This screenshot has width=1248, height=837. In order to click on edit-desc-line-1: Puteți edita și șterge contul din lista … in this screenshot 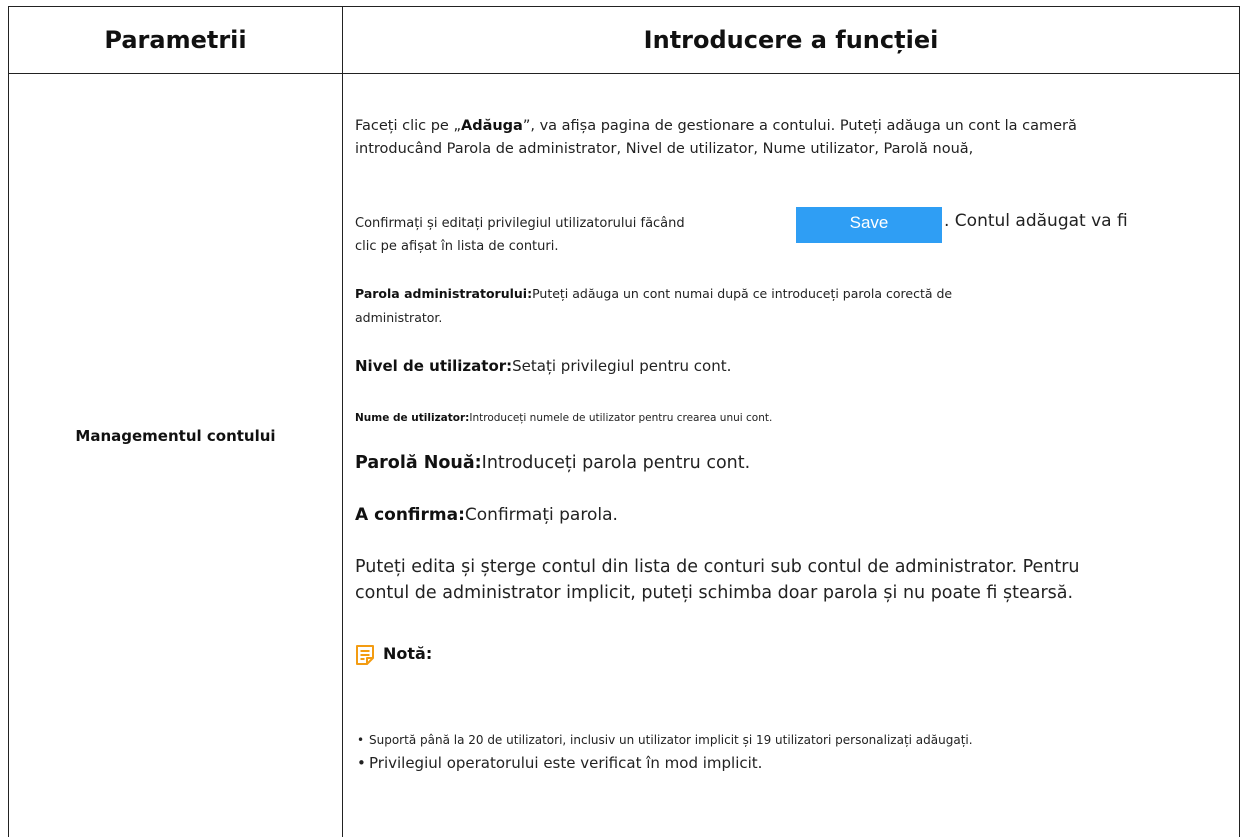, I will do `click(717, 567)`.